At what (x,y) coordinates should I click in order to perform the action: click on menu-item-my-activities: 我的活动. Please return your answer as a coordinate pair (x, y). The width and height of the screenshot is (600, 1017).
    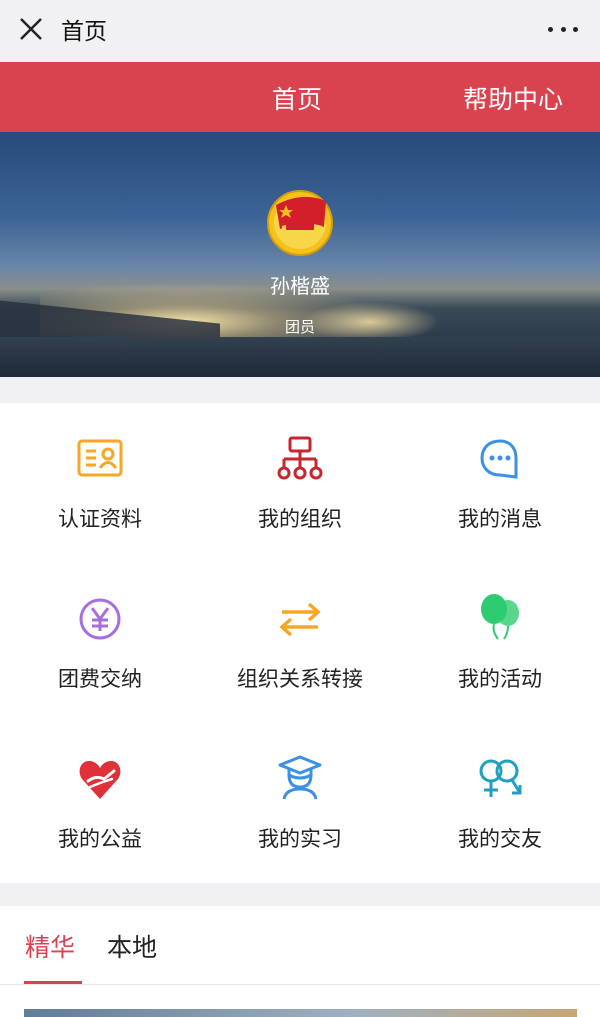
    Looking at the image, I should click on (500, 643).